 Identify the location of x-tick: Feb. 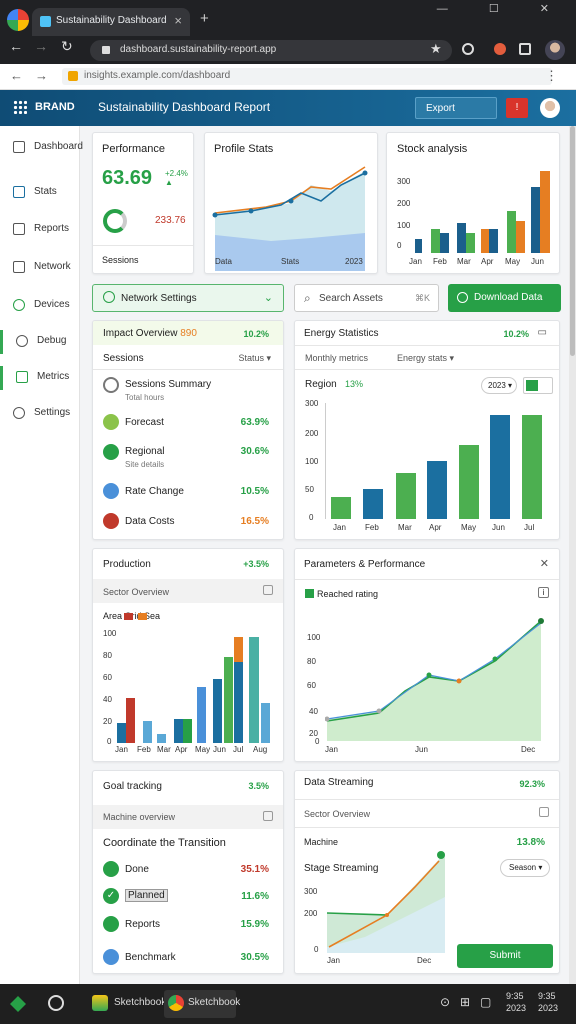
(440, 261).